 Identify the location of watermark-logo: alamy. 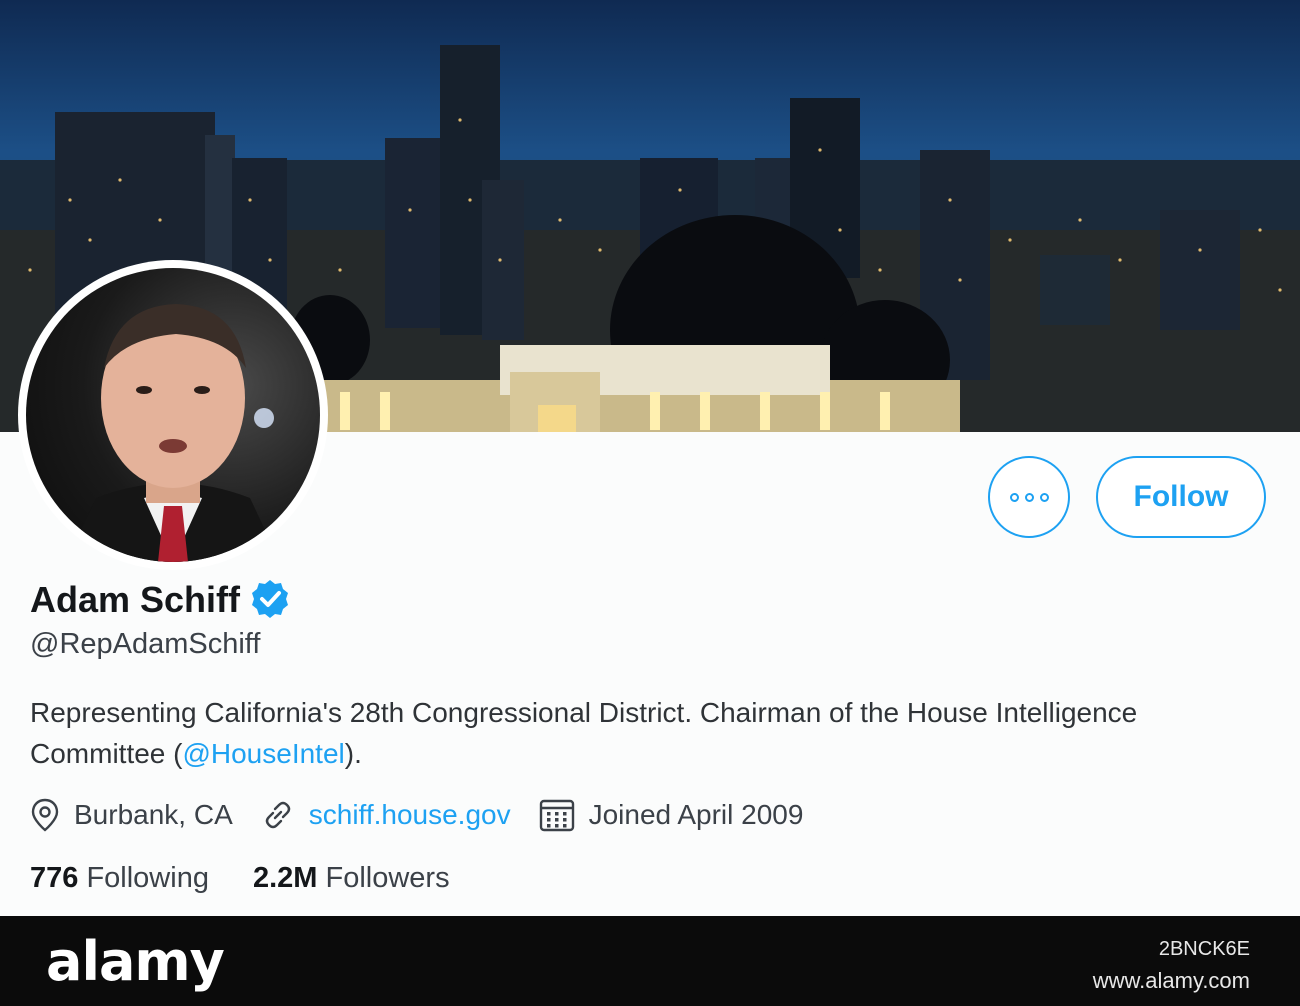
(135, 961).